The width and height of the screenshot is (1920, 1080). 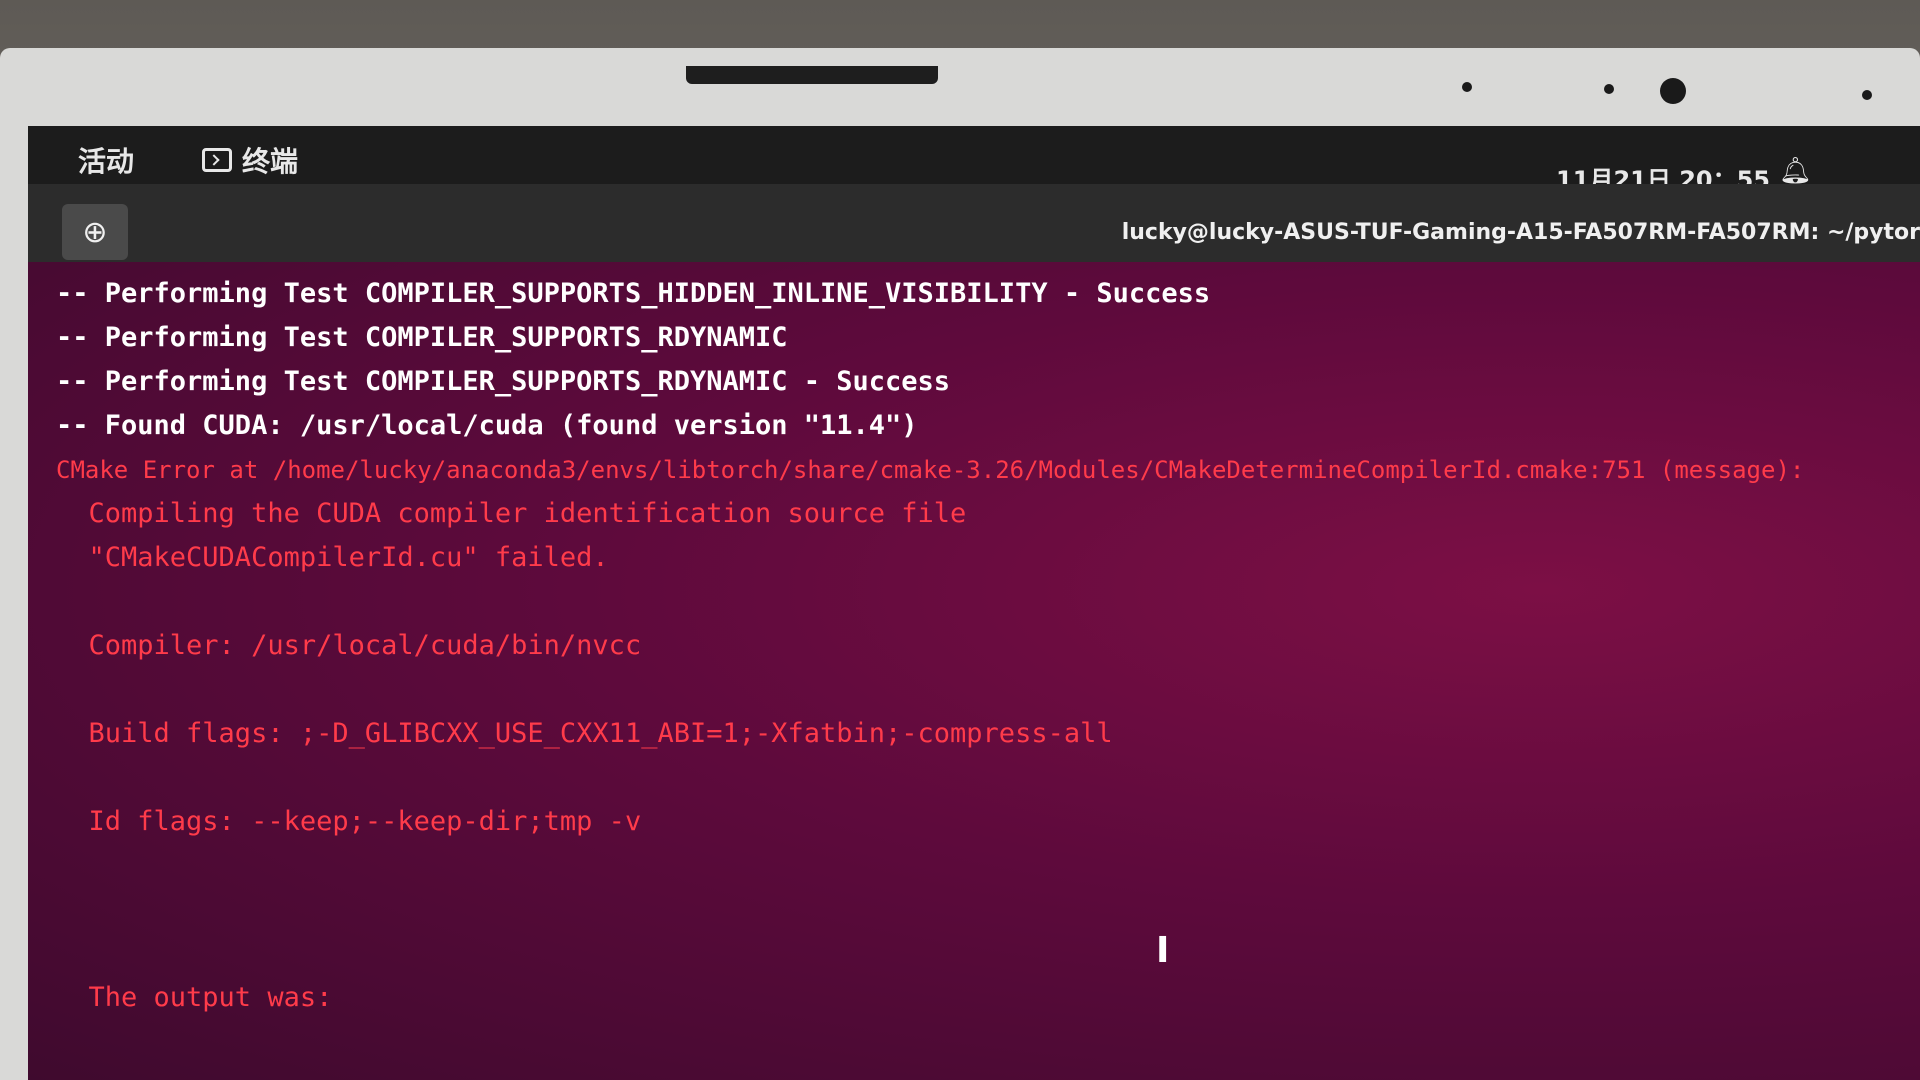 I want to click on text-cursor-icon: I, so click(x=1163, y=950).